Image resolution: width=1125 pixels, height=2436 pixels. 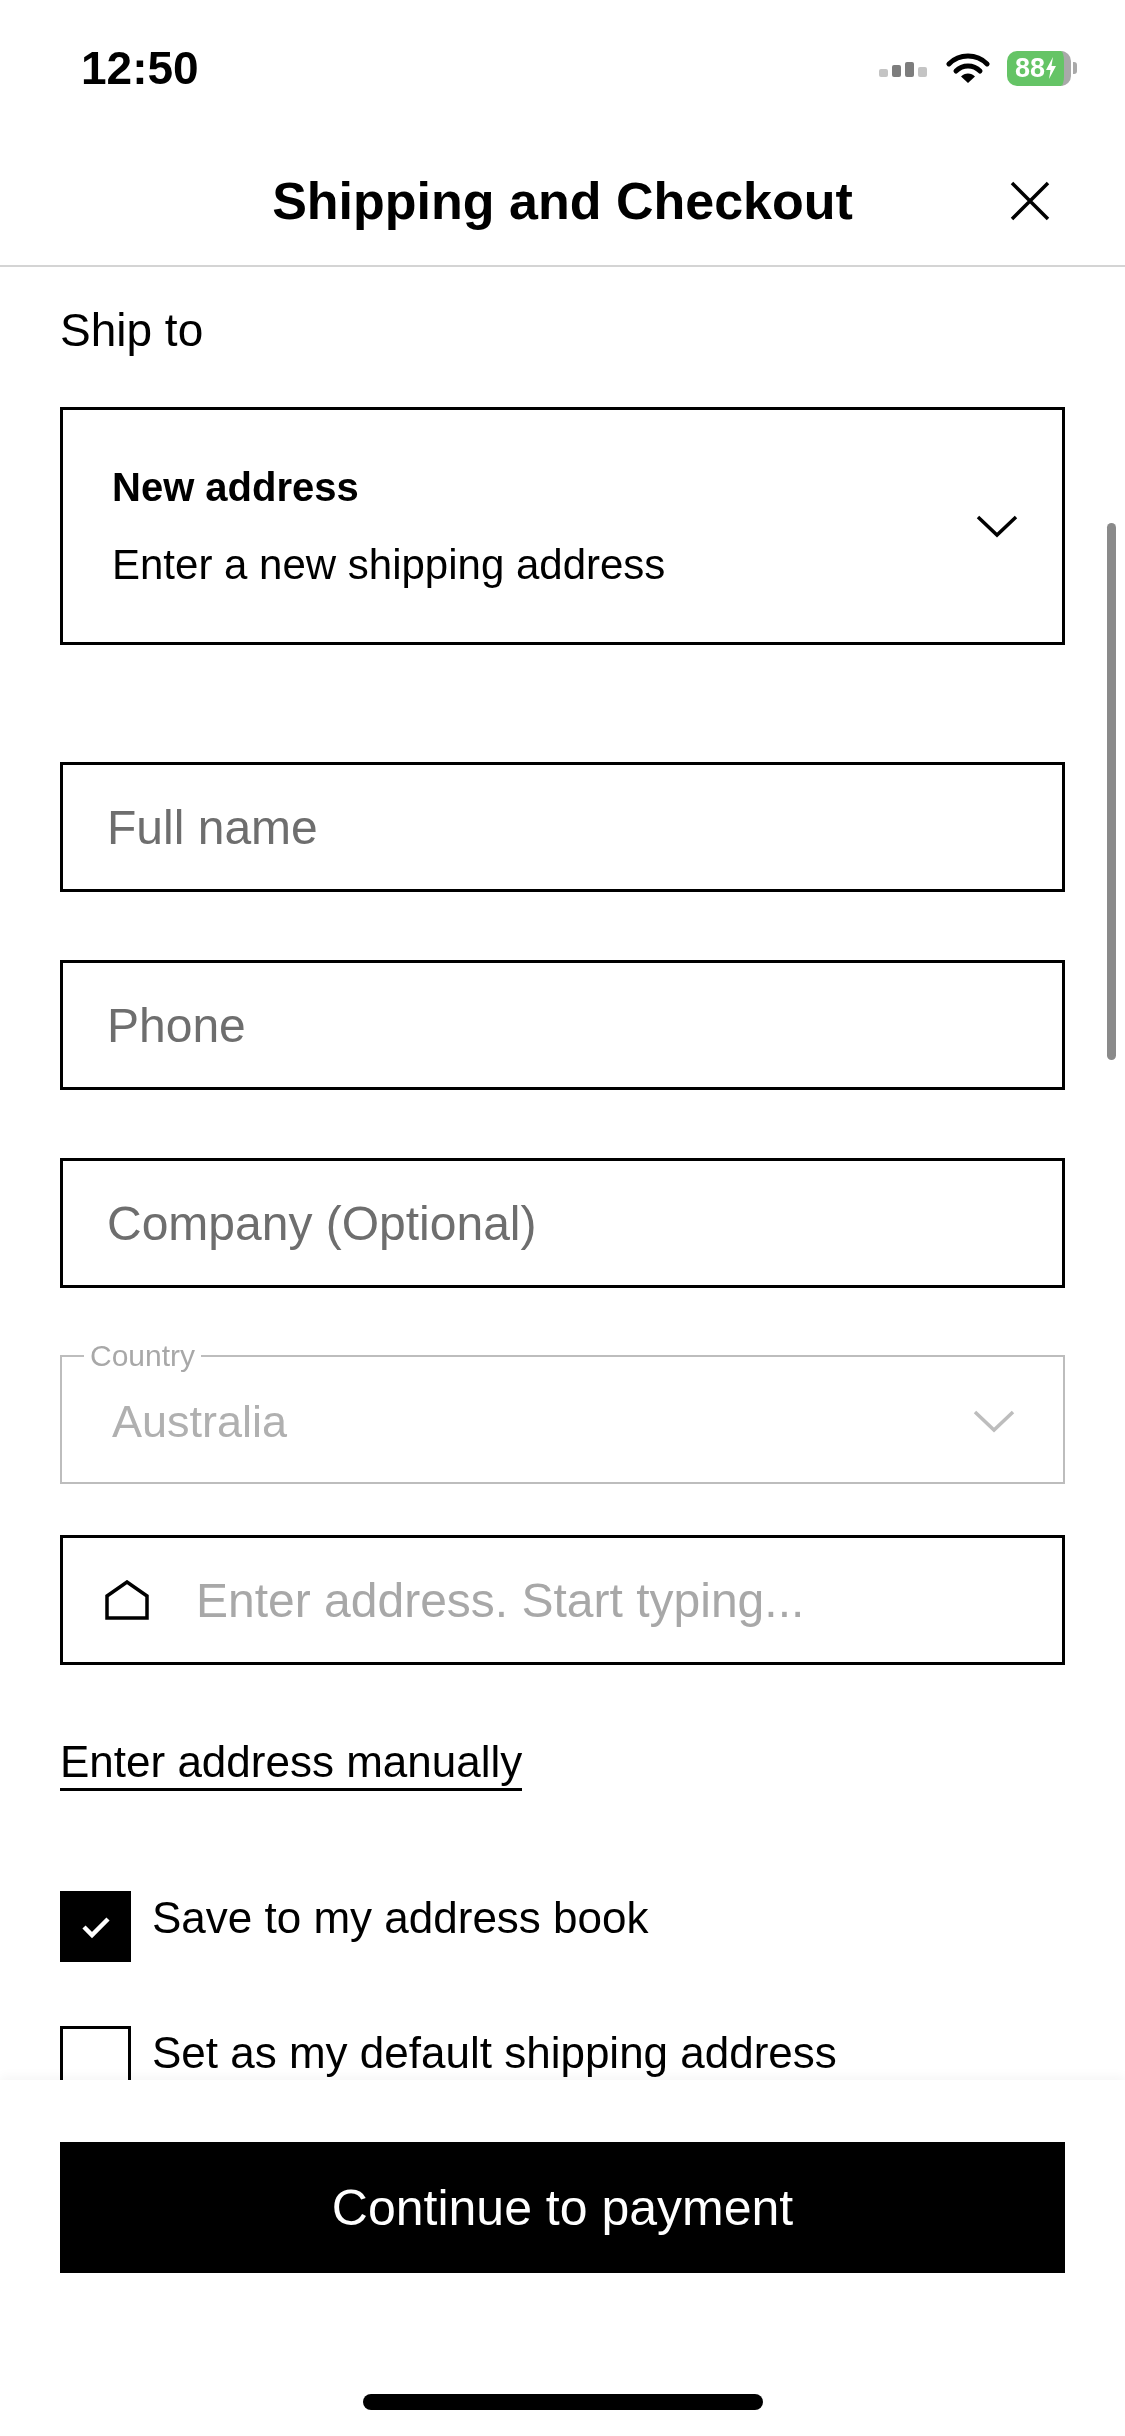 What do you see at coordinates (562, 1025) in the screenshot?
I see `input-field: Phone` at bounding box center [562, 1025].